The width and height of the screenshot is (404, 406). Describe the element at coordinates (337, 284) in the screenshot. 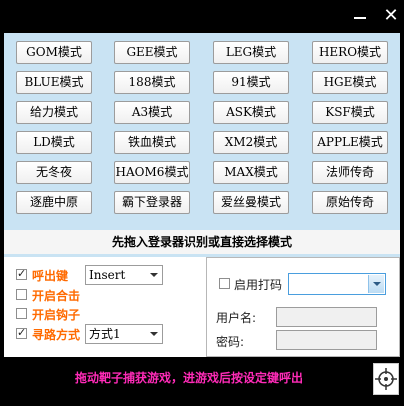

I see `captcha-service-select` at that location.